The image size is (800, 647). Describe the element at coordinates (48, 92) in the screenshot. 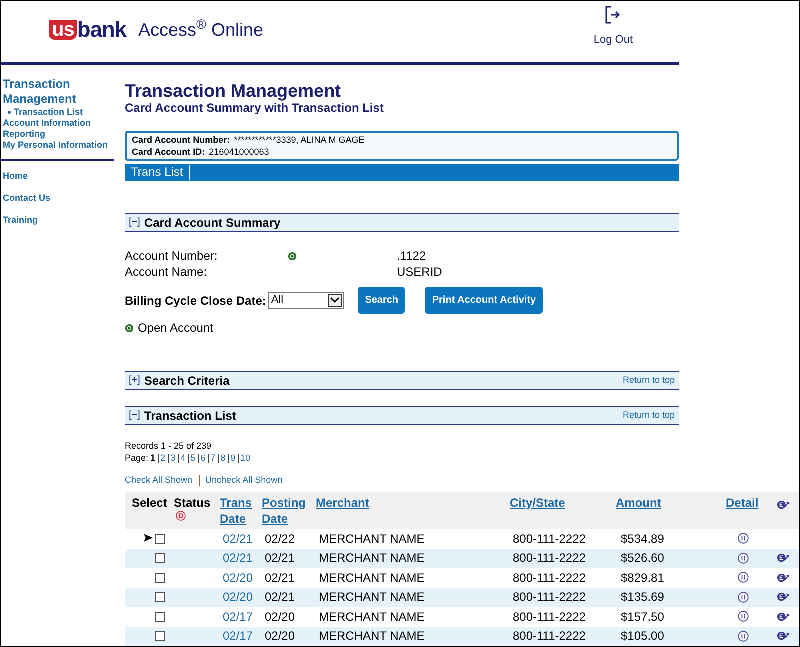

I see `sidebar-heading: Transaction Management` at that location.